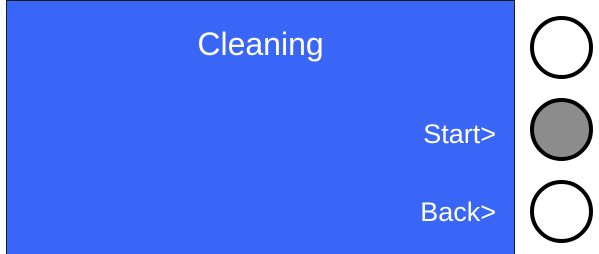  What do you see at coordinates (561, 211) in the screenshot?
I see `back-side-button` at bounding box center [561, 211].